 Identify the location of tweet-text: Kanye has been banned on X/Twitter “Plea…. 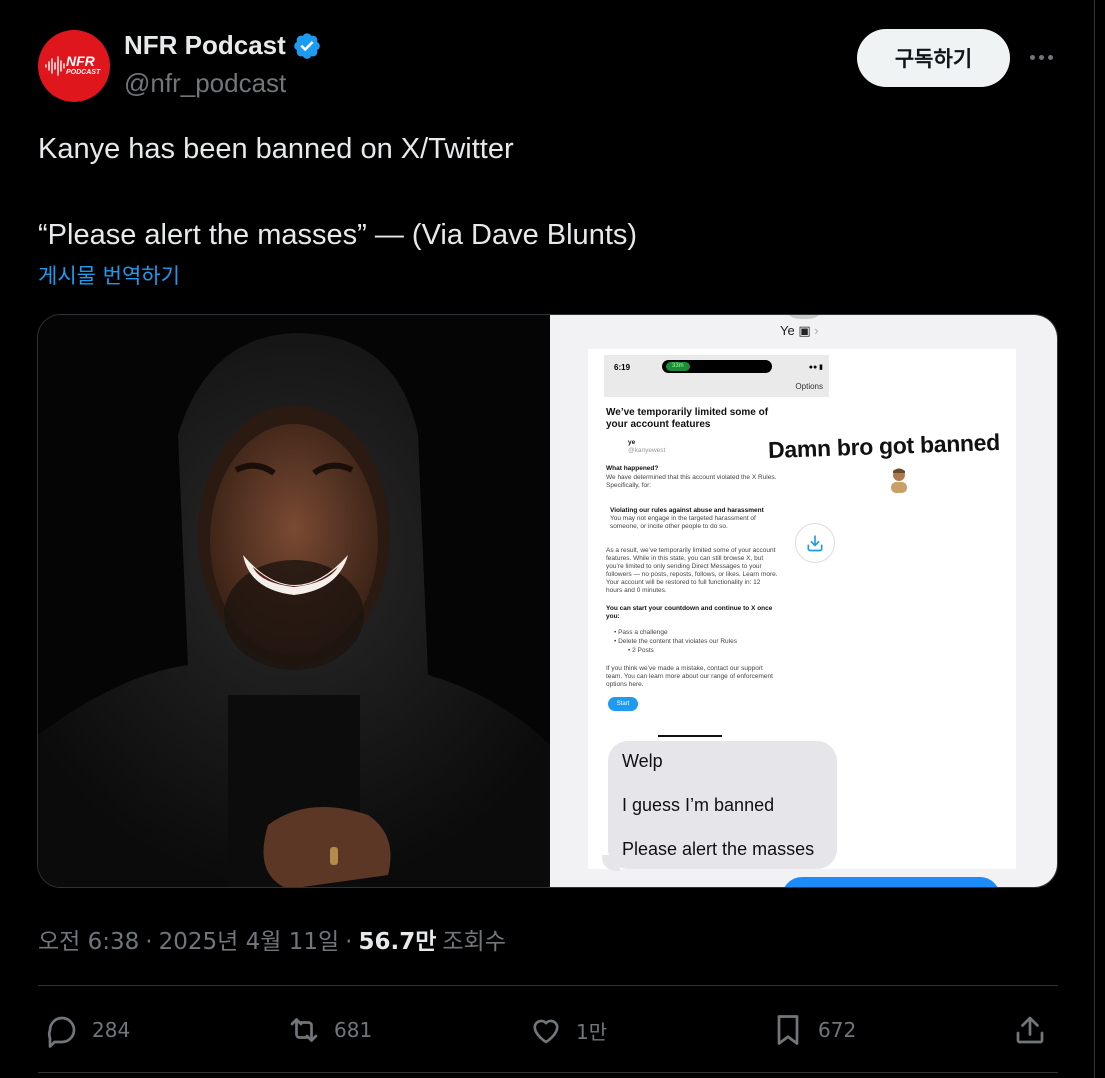
(548, 192).